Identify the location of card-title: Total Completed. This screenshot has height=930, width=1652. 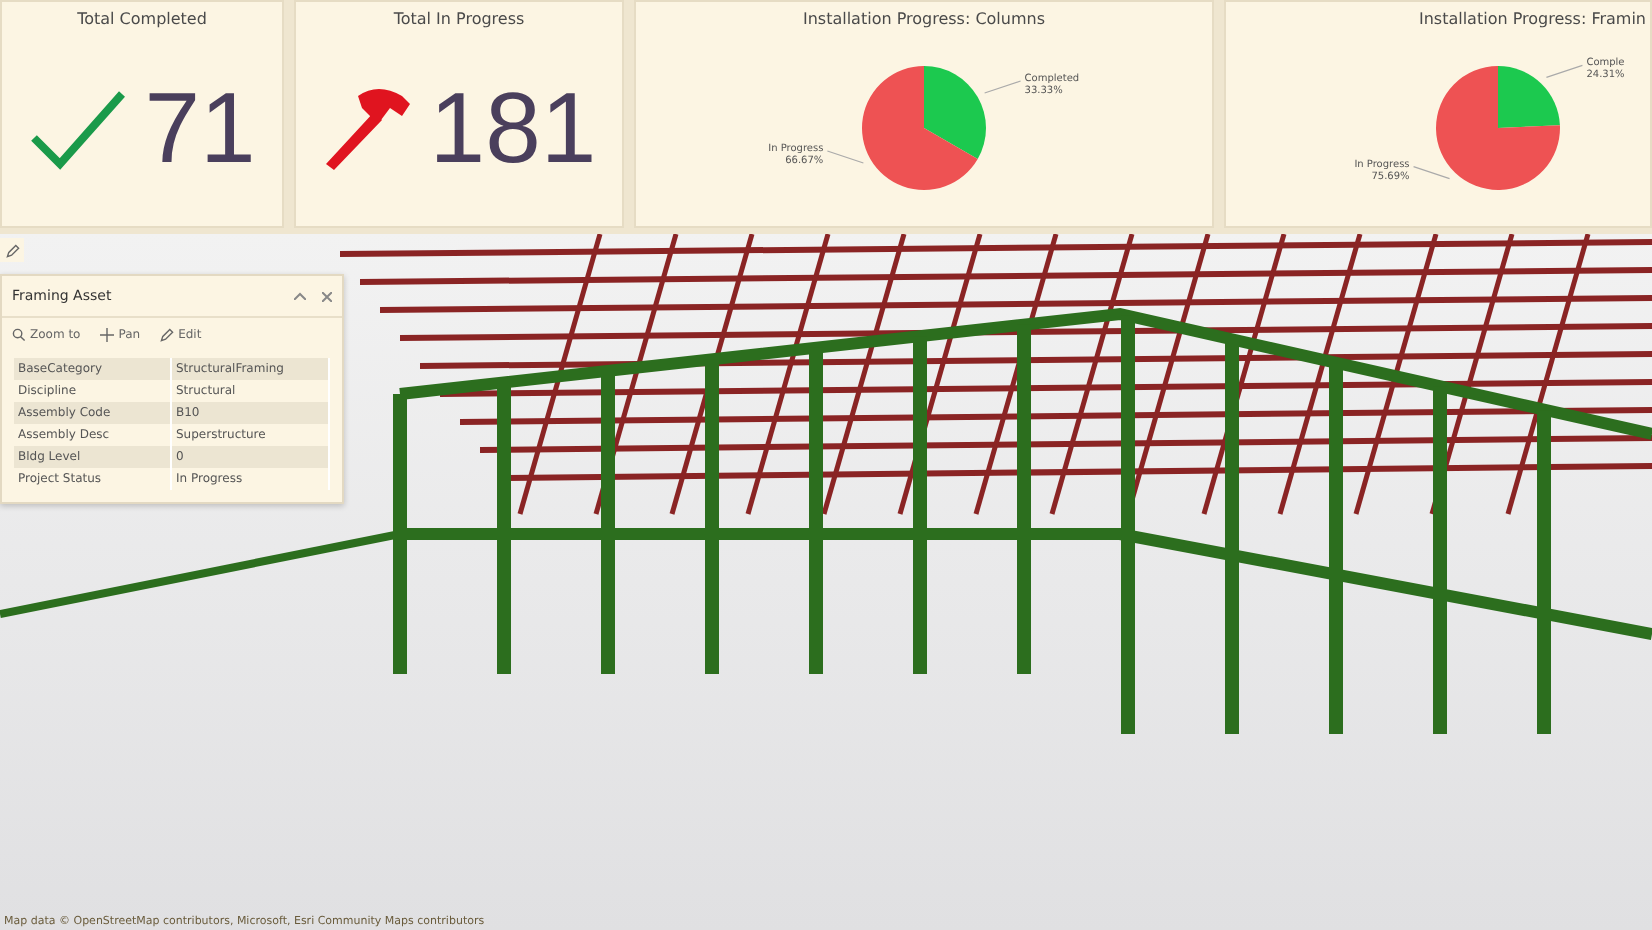
(142, 19).